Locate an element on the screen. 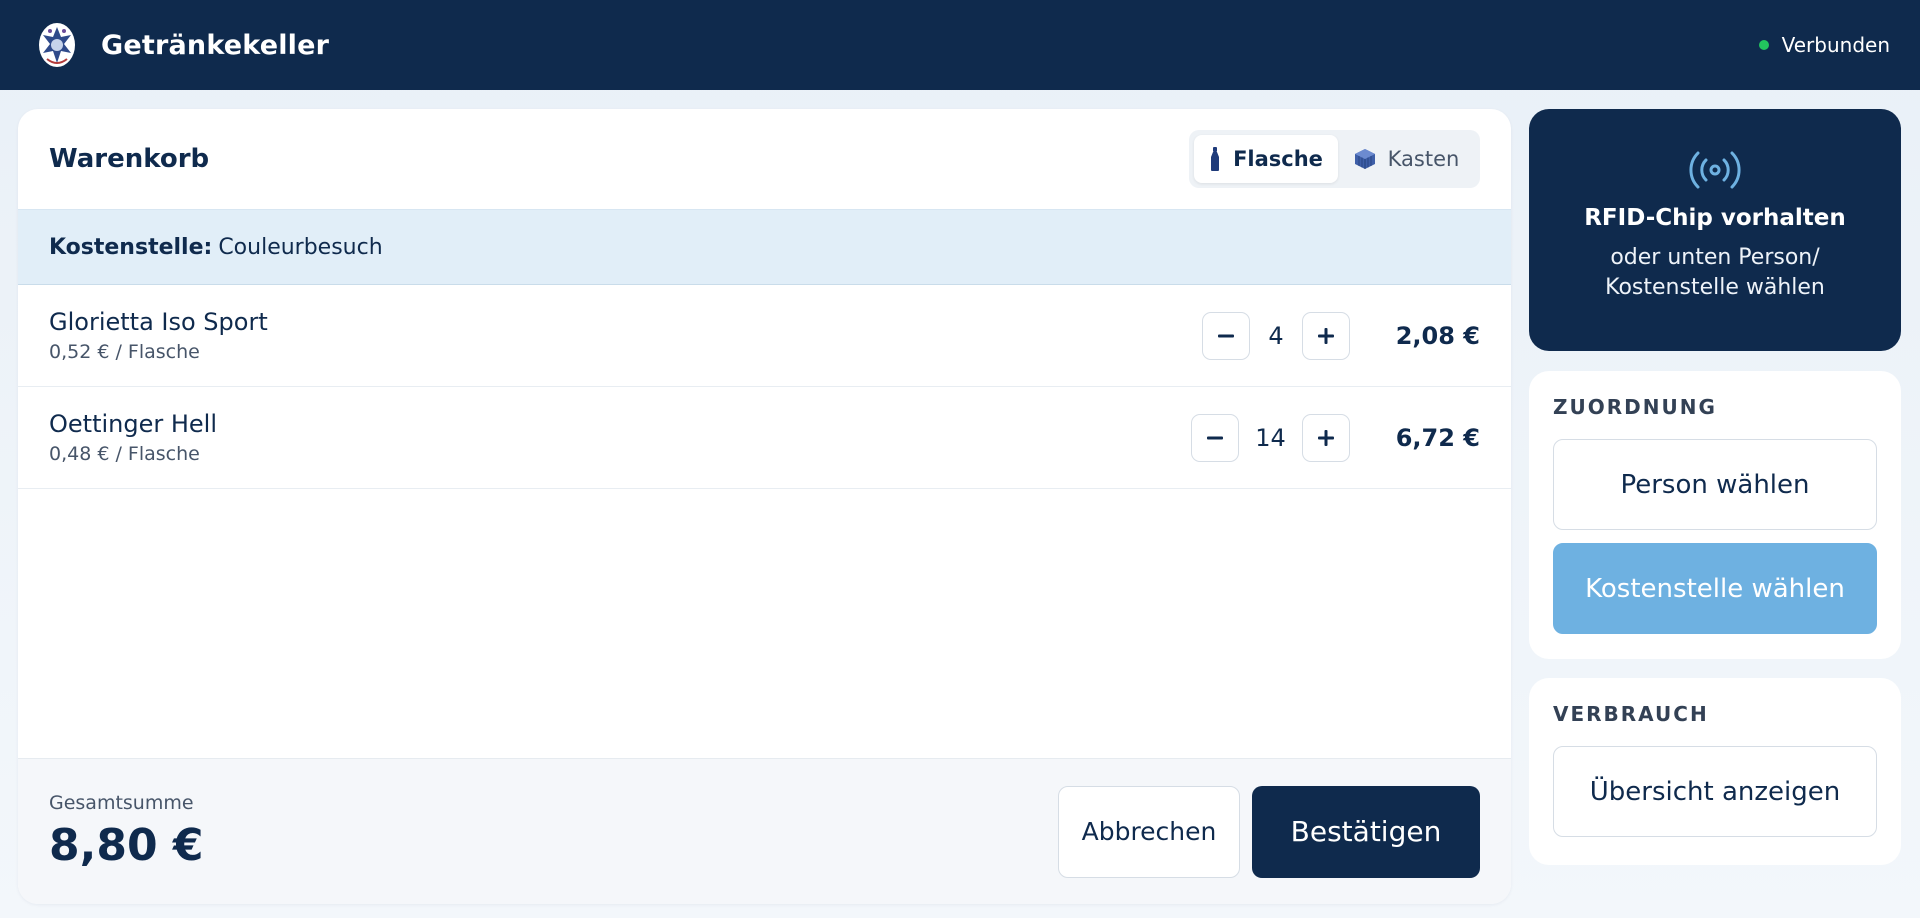 This screenshot has width=1920, height=918. assignment-title: ZUORDNUNG is located at coordinates (1635, 407).